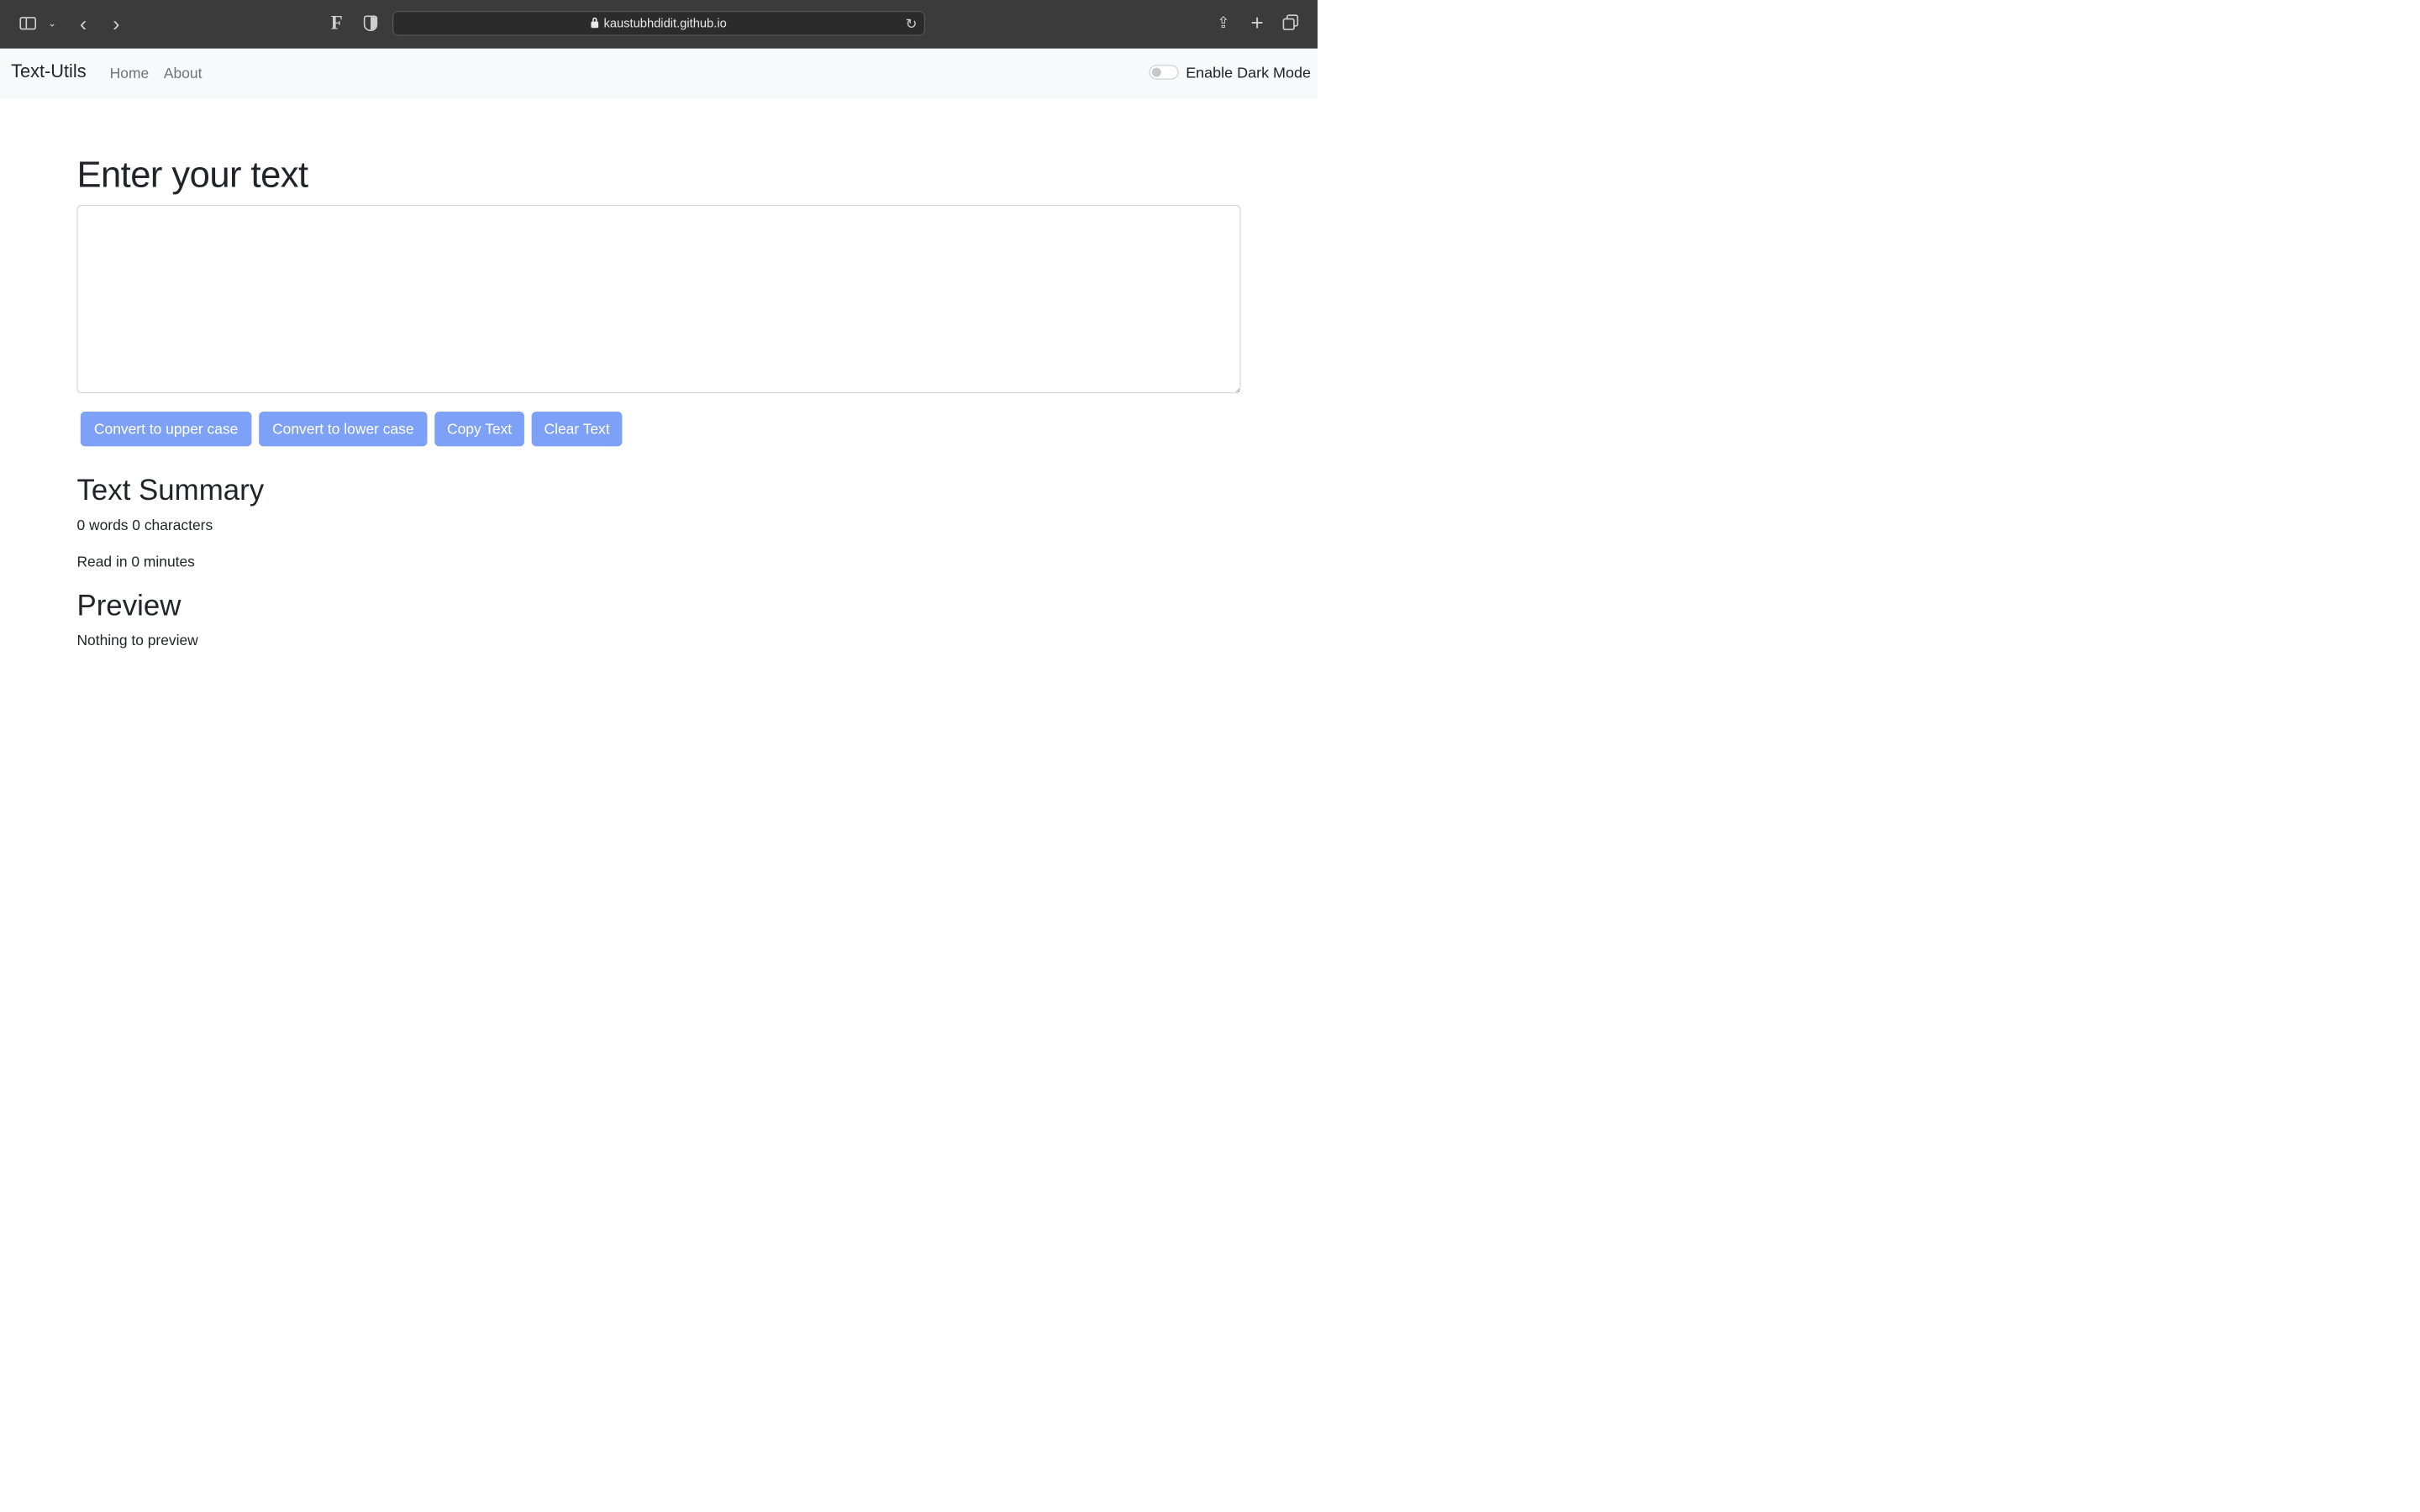 Image resolution: width=2420 pixels, height=1512 pixels. What do you see at coordinates (337, 23) in the screenshot?
I see `reader-icon: F` at bounding box center [337, 23].